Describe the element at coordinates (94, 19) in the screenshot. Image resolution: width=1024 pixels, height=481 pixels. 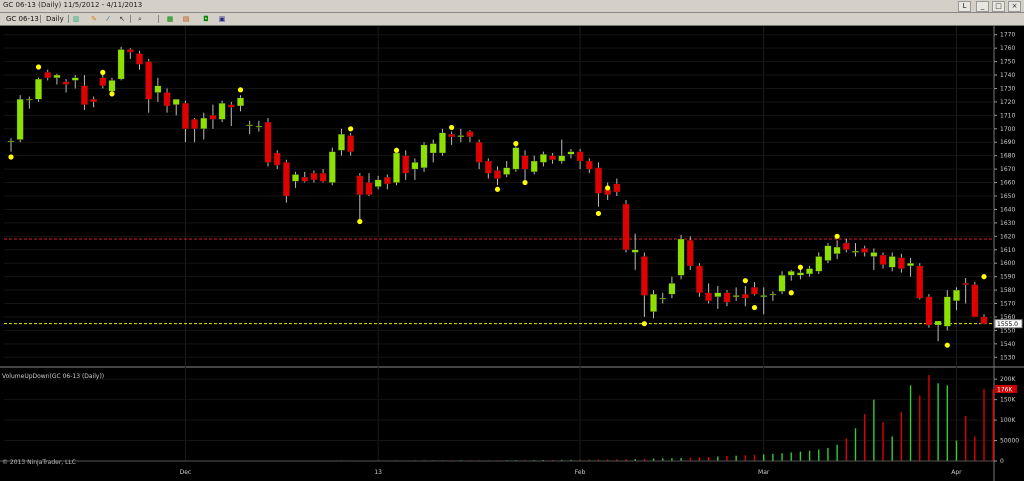
I see `pencil-icon: ✎` at that location.